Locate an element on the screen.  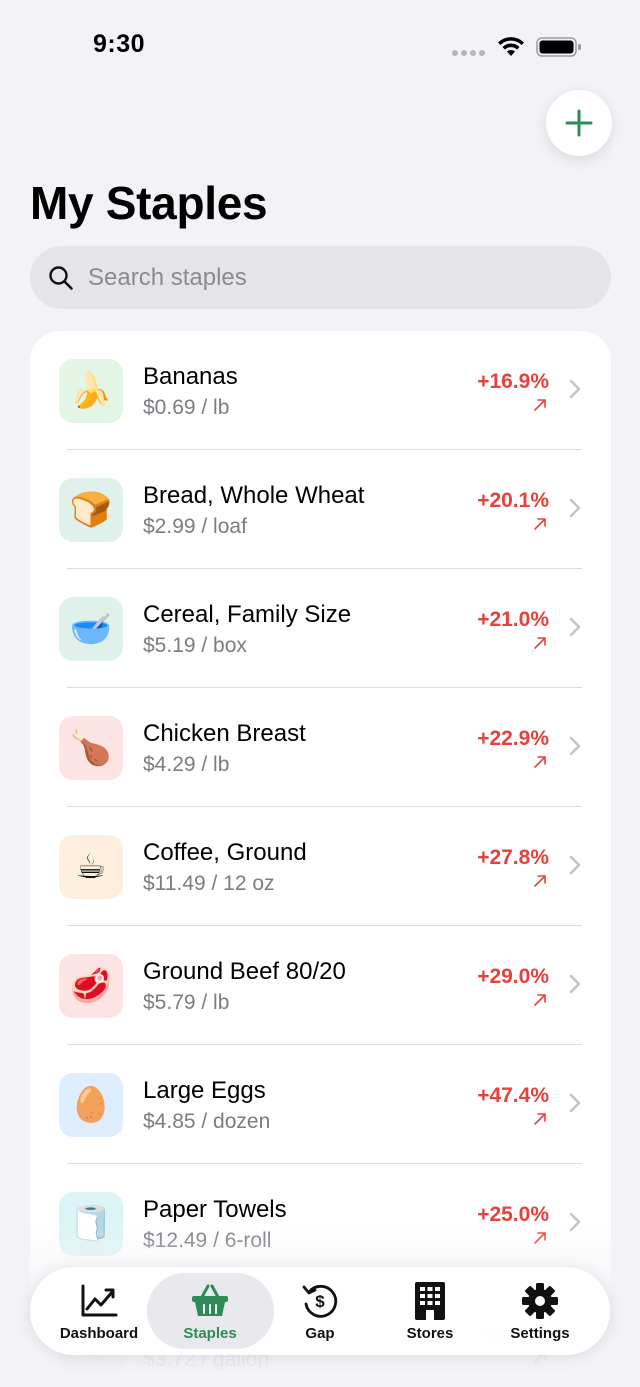
staple-name: Cereal, Family Size is located at coordinates (247, 614).